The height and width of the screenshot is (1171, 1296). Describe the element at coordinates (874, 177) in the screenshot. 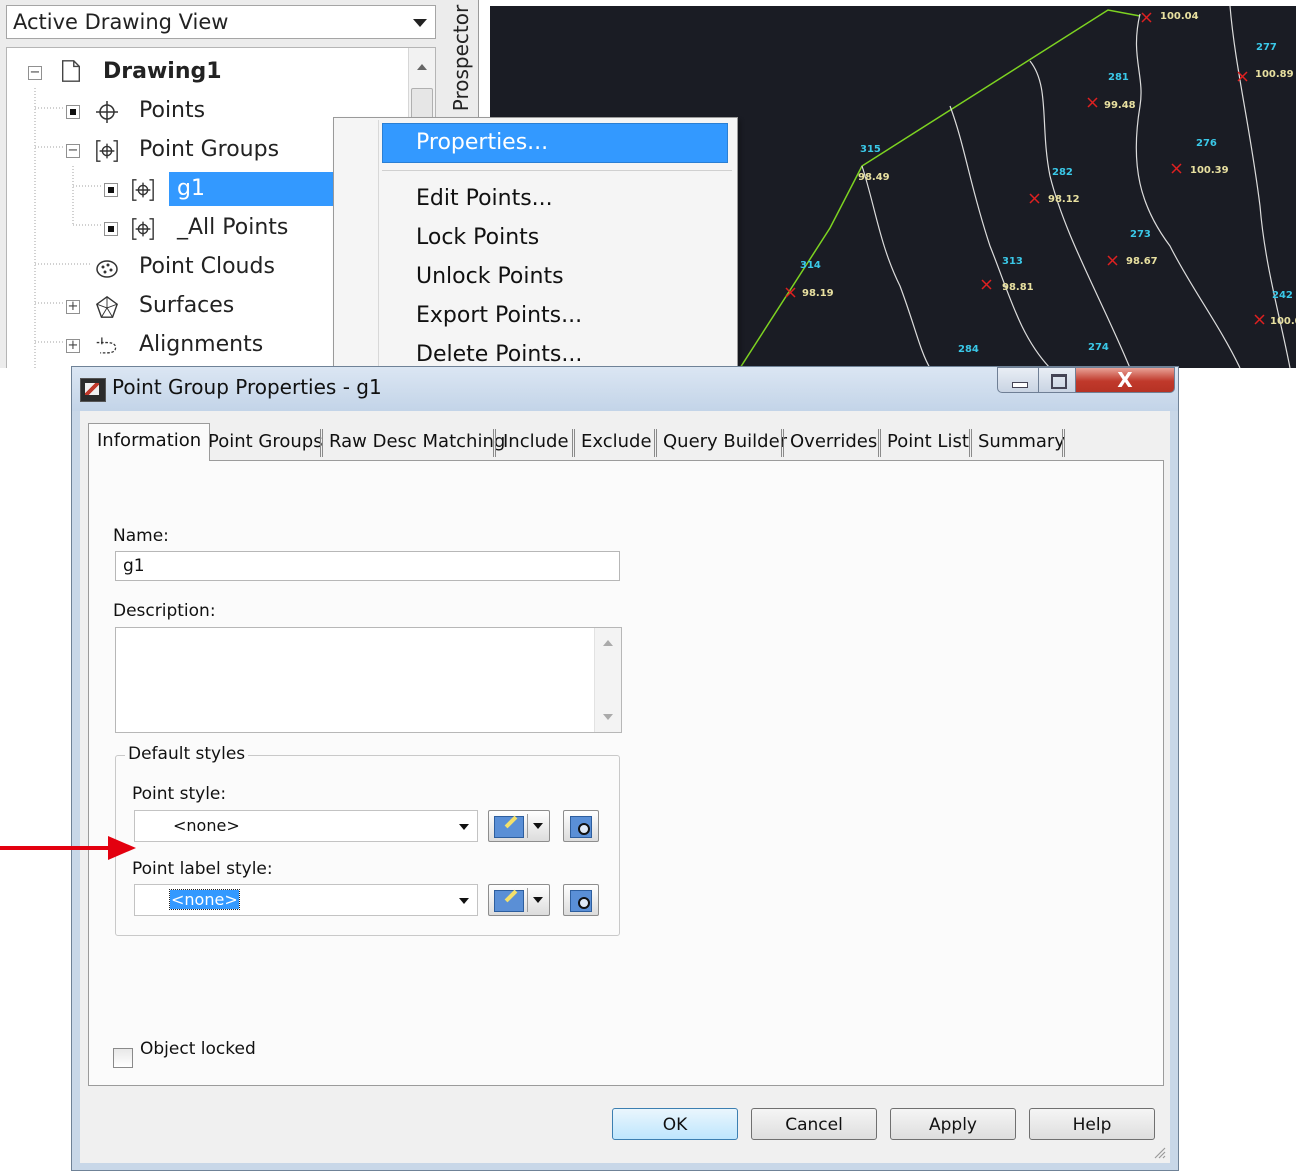

I see `elevation-label: 98.49` at that location.